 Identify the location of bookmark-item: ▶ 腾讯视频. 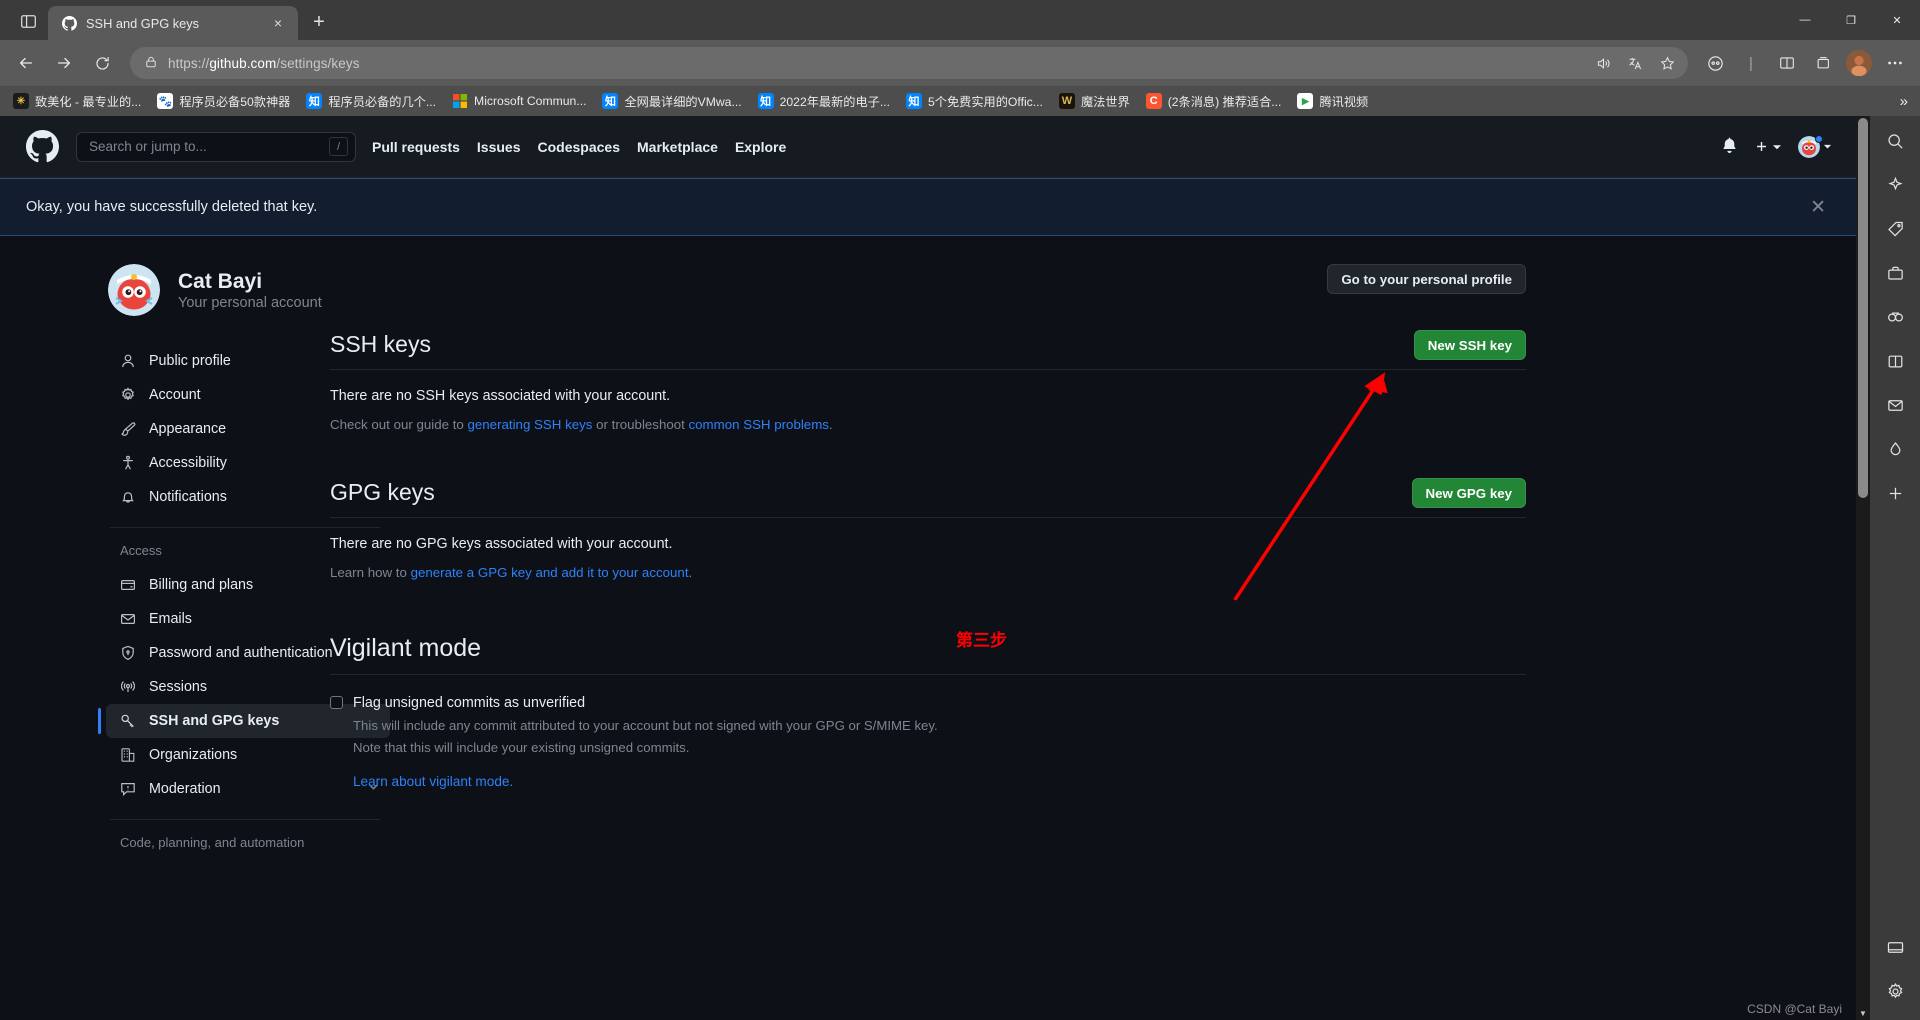
(1332, 101).